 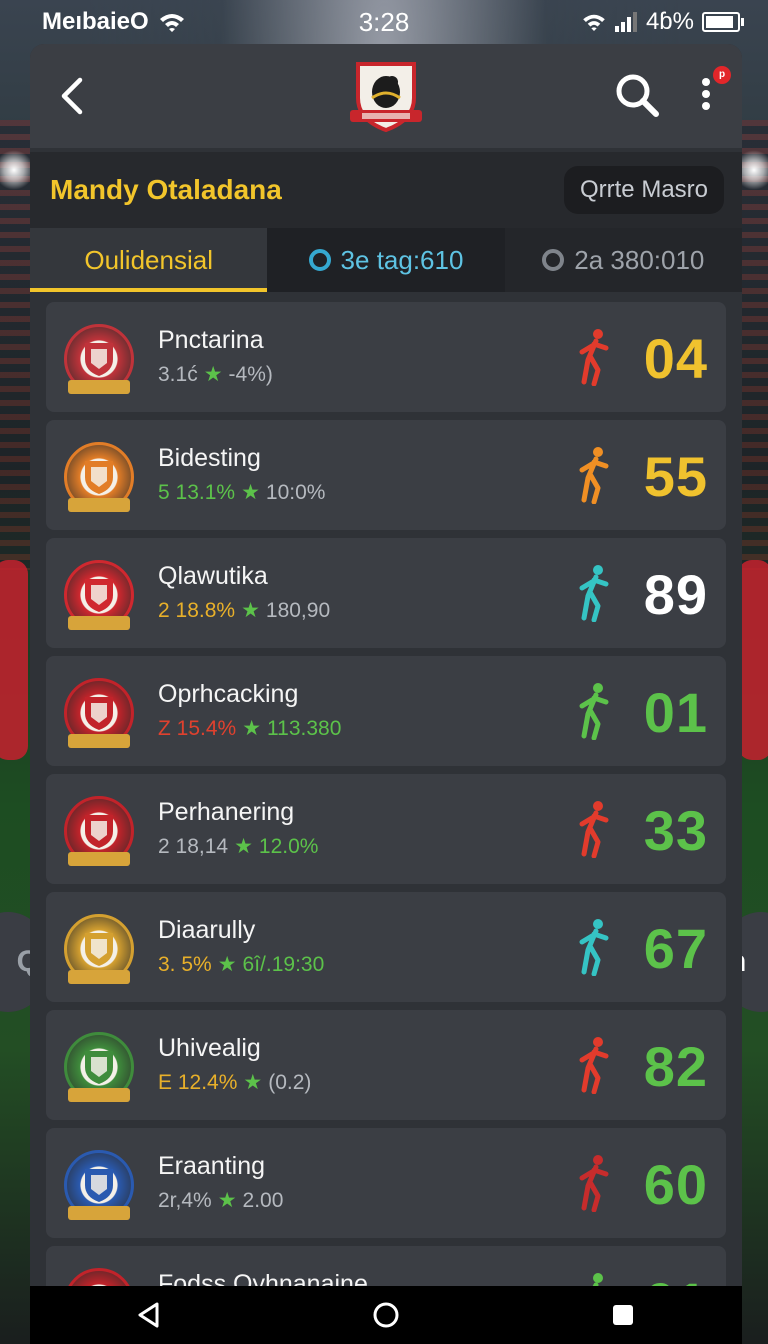 What do you see at coordinates (290, 1082) in the screenshot?
I see `stat-secondary: (0.2)` at bounding box center [290, 1082].